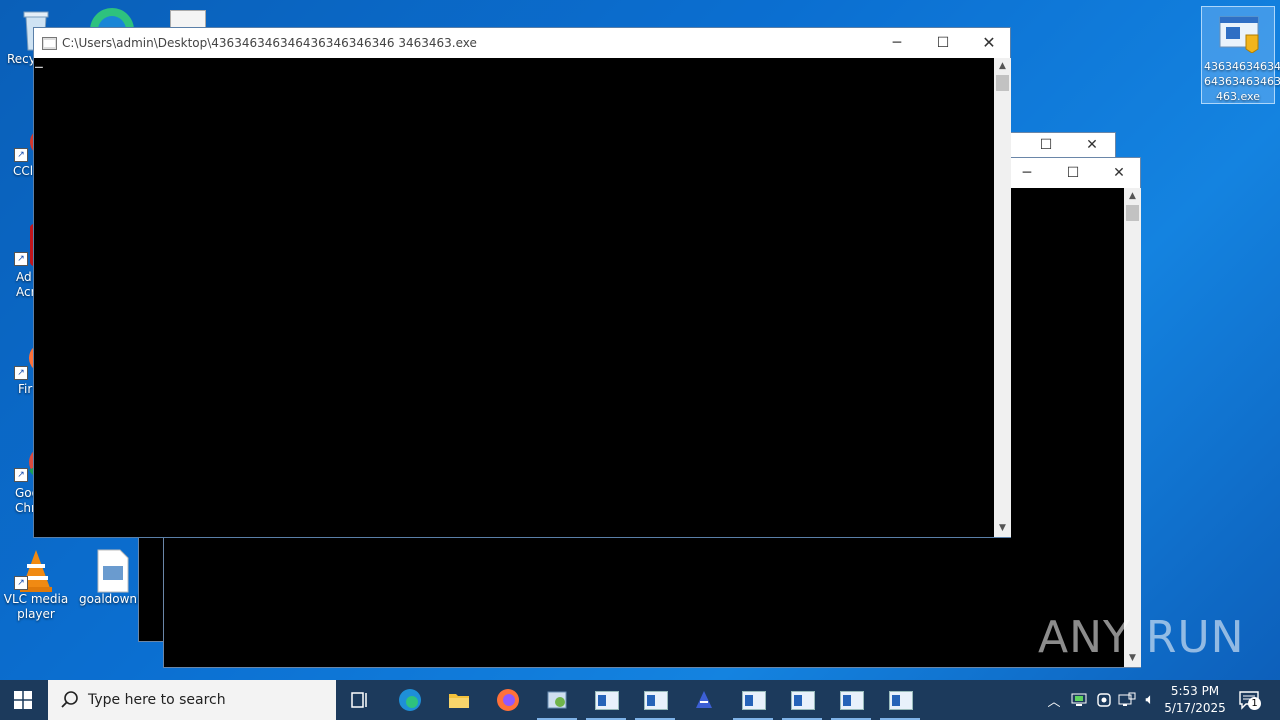  Describe the element at coordinates (1141, 637) in the screenshot. I see `watermark-text: ANY RUN` at that location.